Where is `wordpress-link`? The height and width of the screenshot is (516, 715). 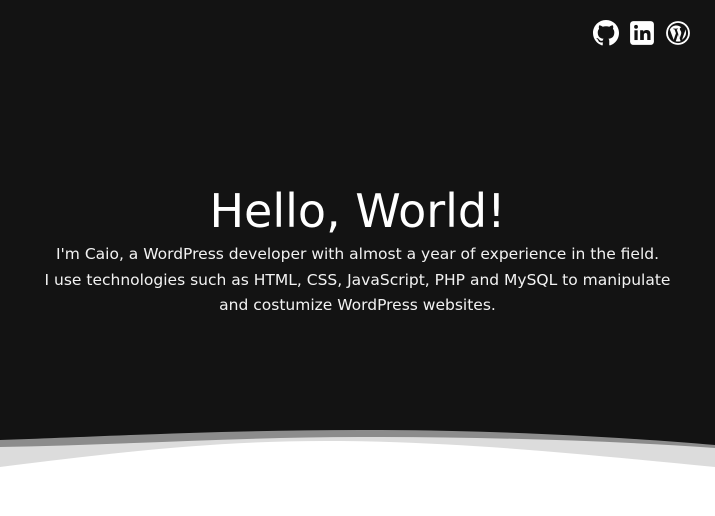 wordpress-link is located at coordinates (678, 33).